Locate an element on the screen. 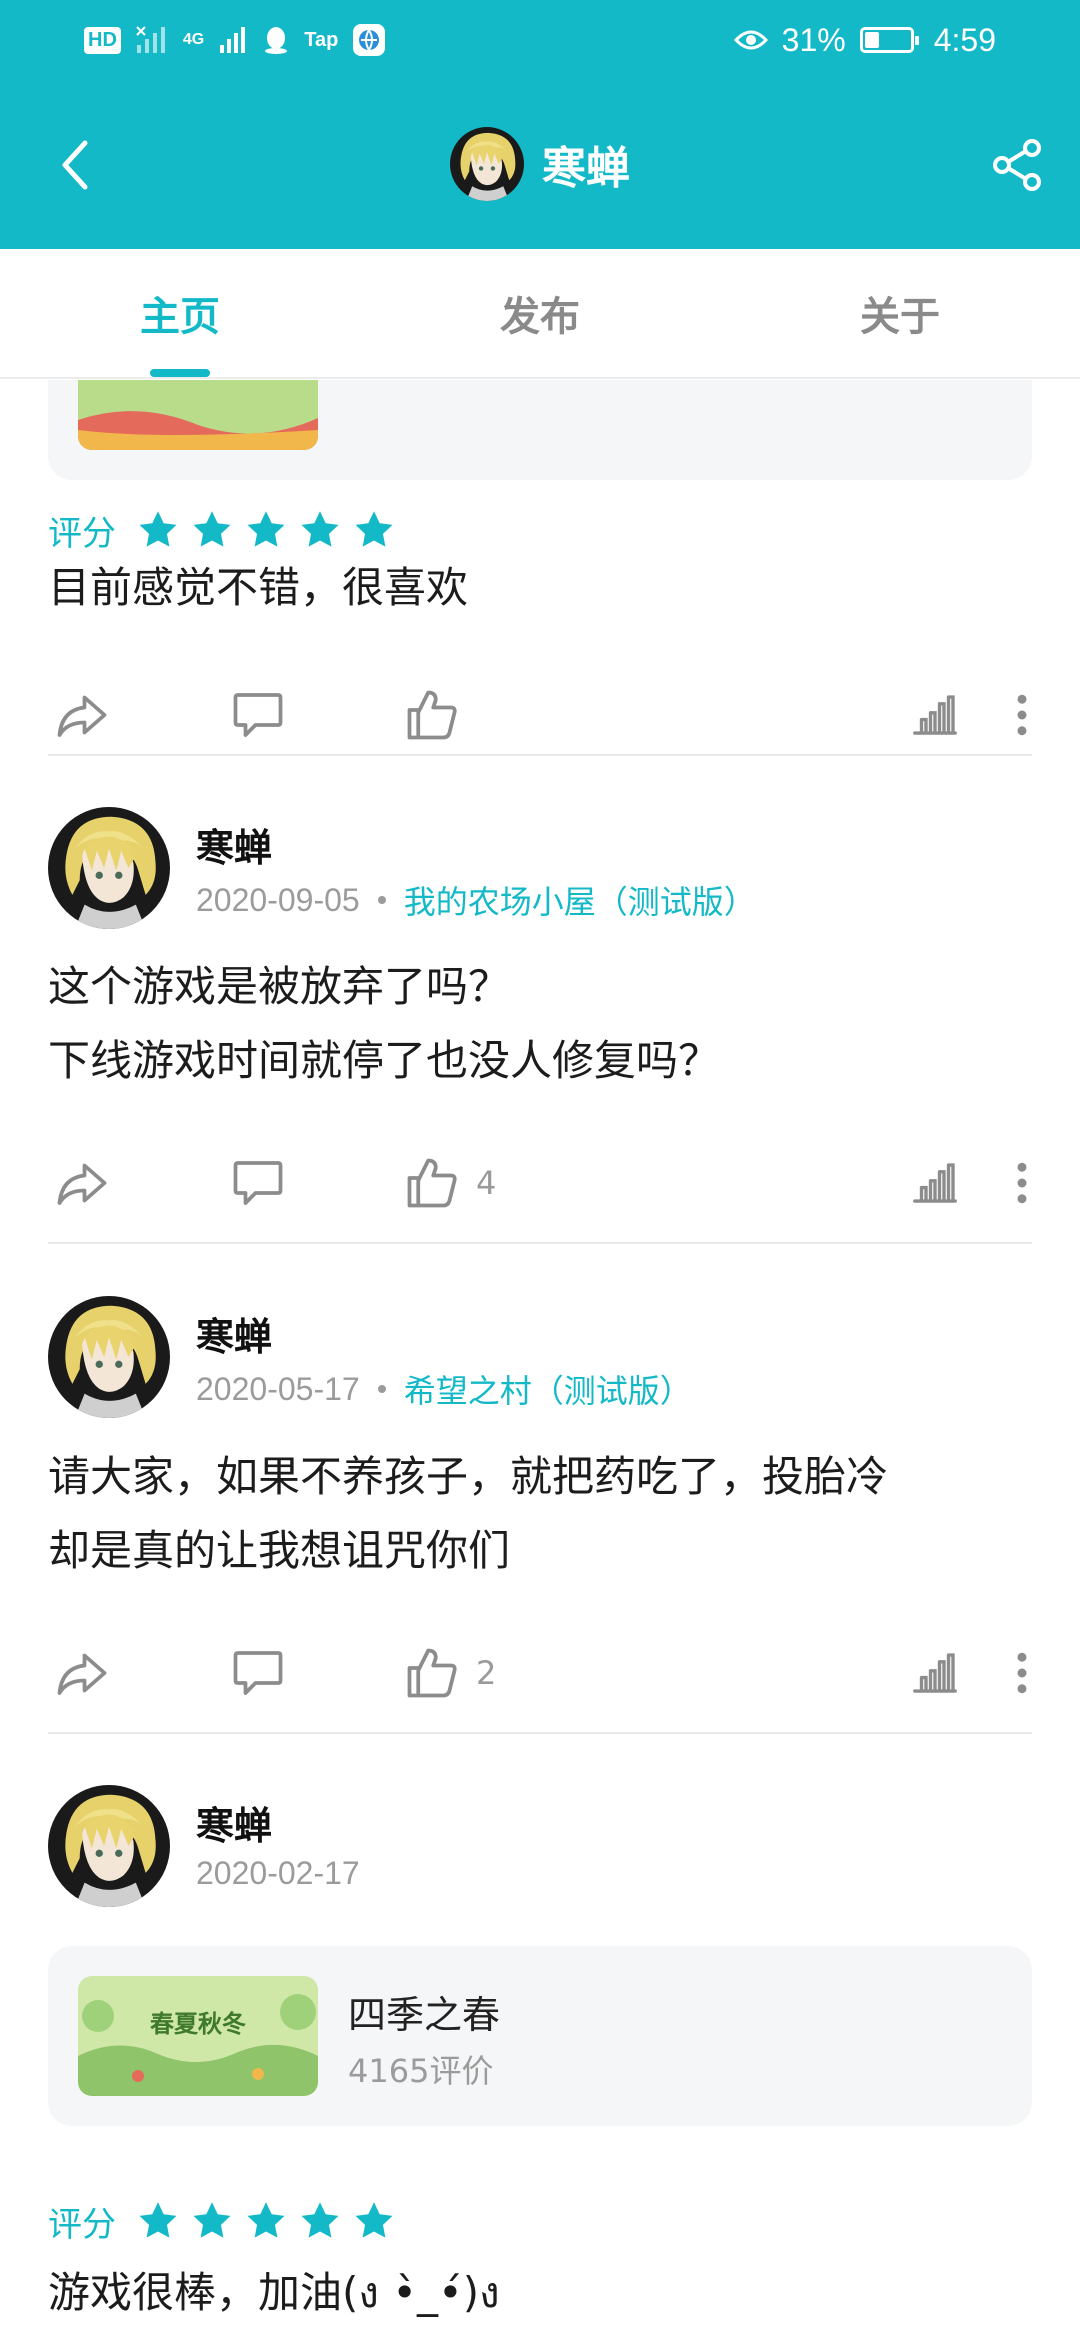 The width and height of the screenshot is (1080, 2340). like-button: 2 is located at coordinates (449, 1673).